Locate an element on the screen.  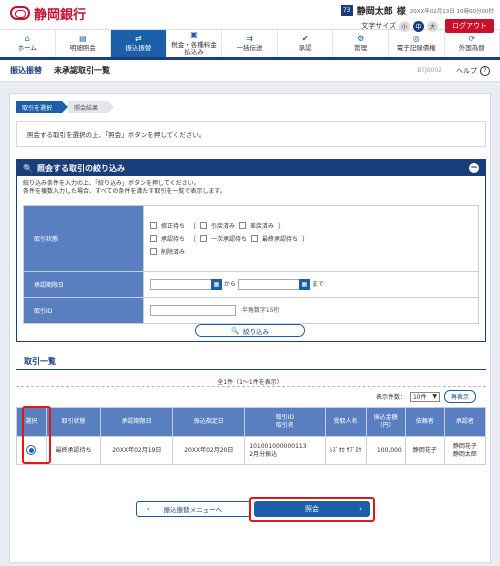
nav-manage: ⚙ 管理 is located at coordinates (361, 43).